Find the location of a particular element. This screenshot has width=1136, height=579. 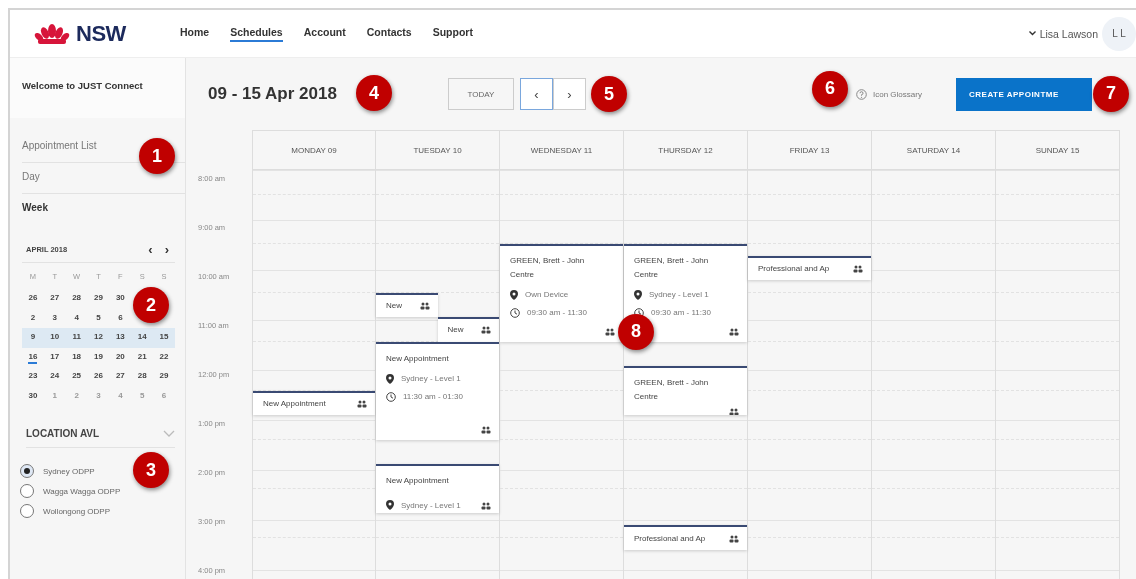

location-title: LOCATION AVL is located at coordinates (63, 433).